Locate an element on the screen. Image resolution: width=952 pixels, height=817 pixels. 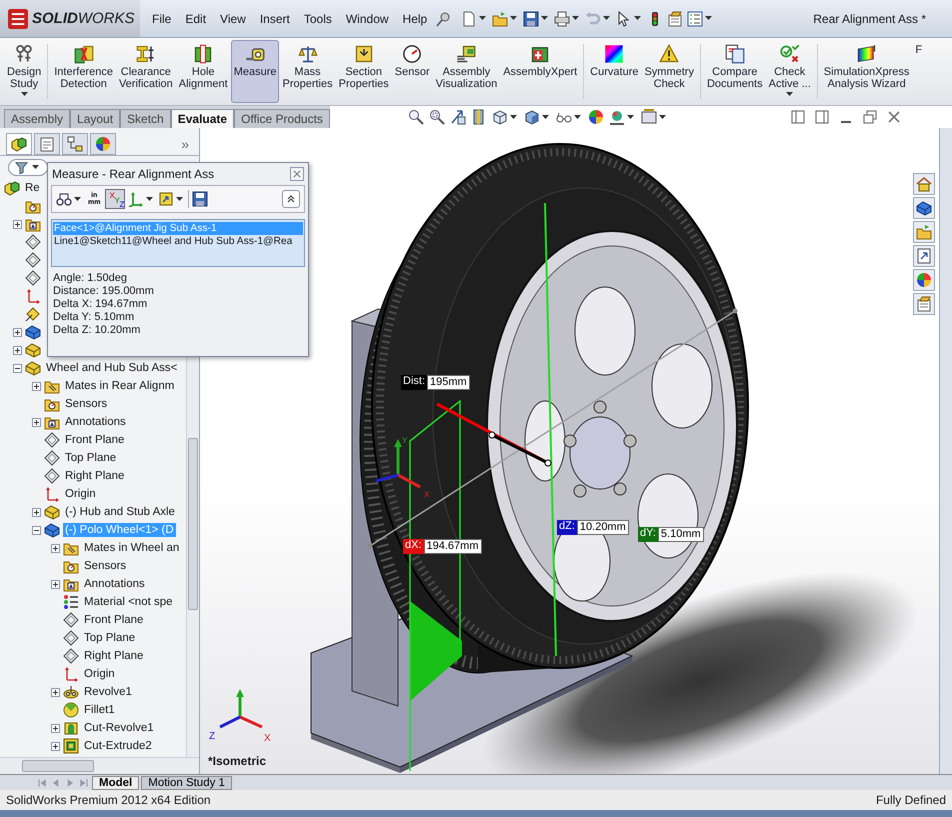
checklist-icon is located at coordinates (695, 18).